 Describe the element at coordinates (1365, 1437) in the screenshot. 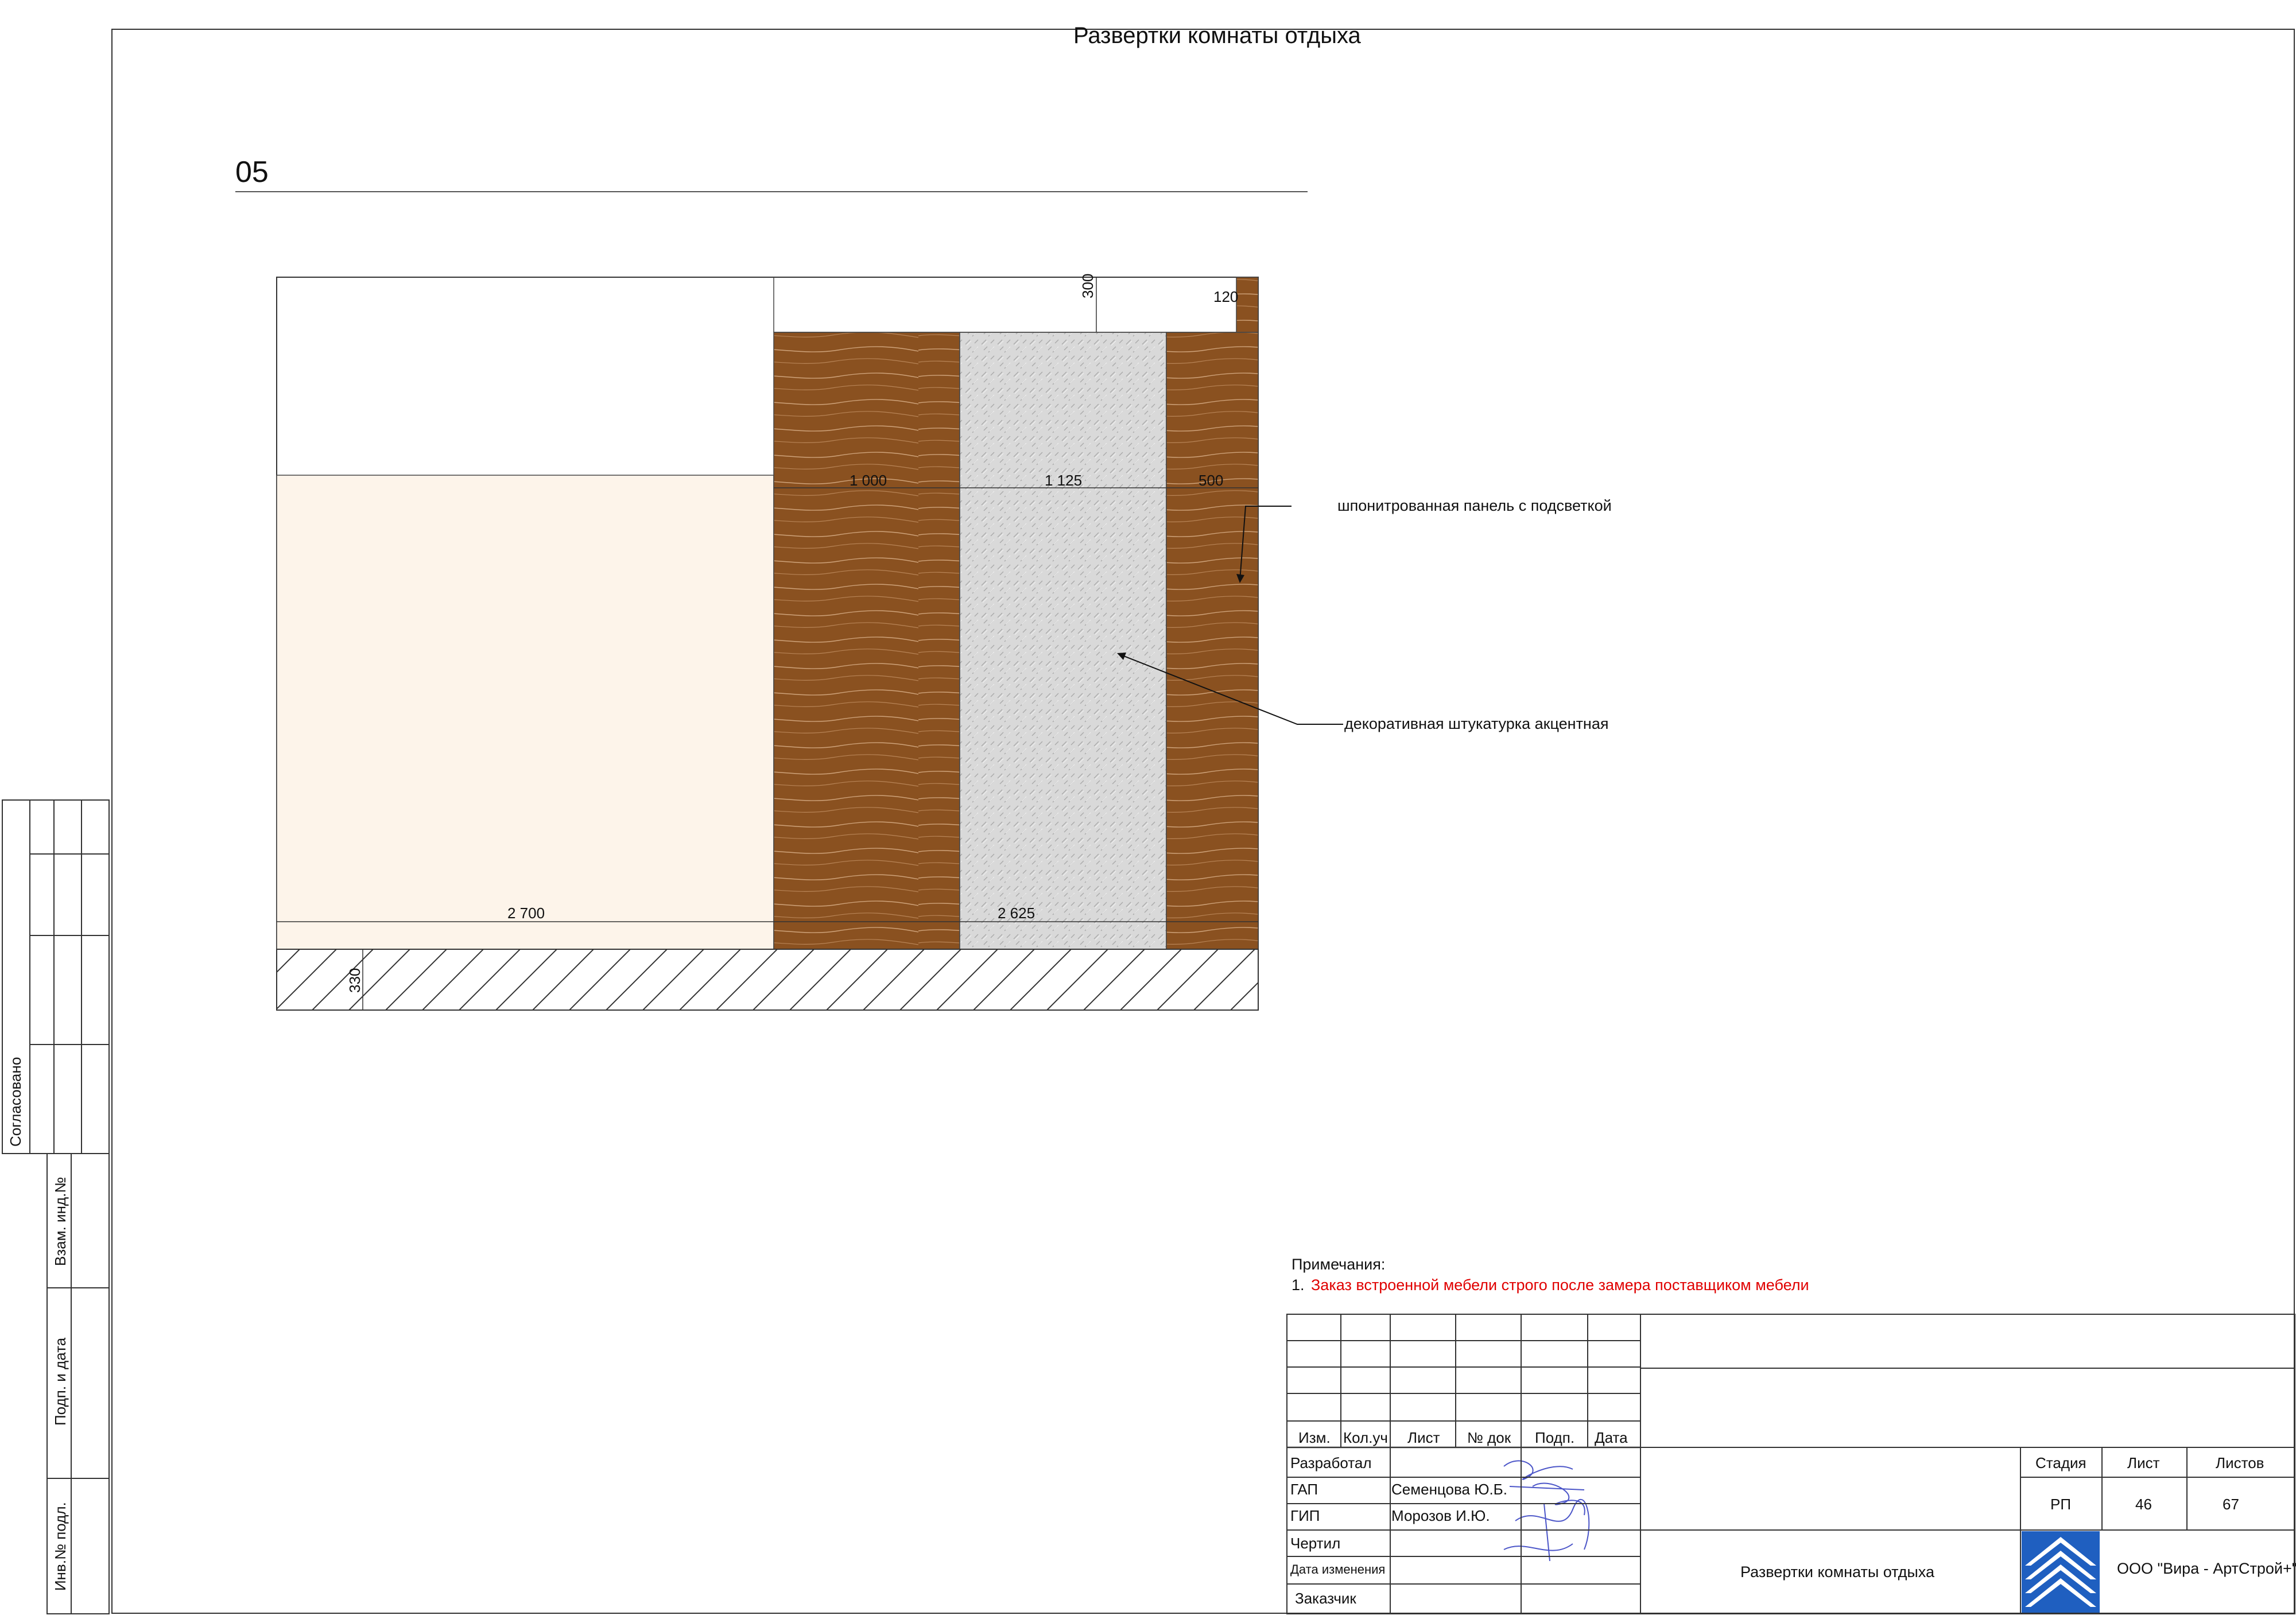

I see `tb-header-kol: Кол.уч` at that location.